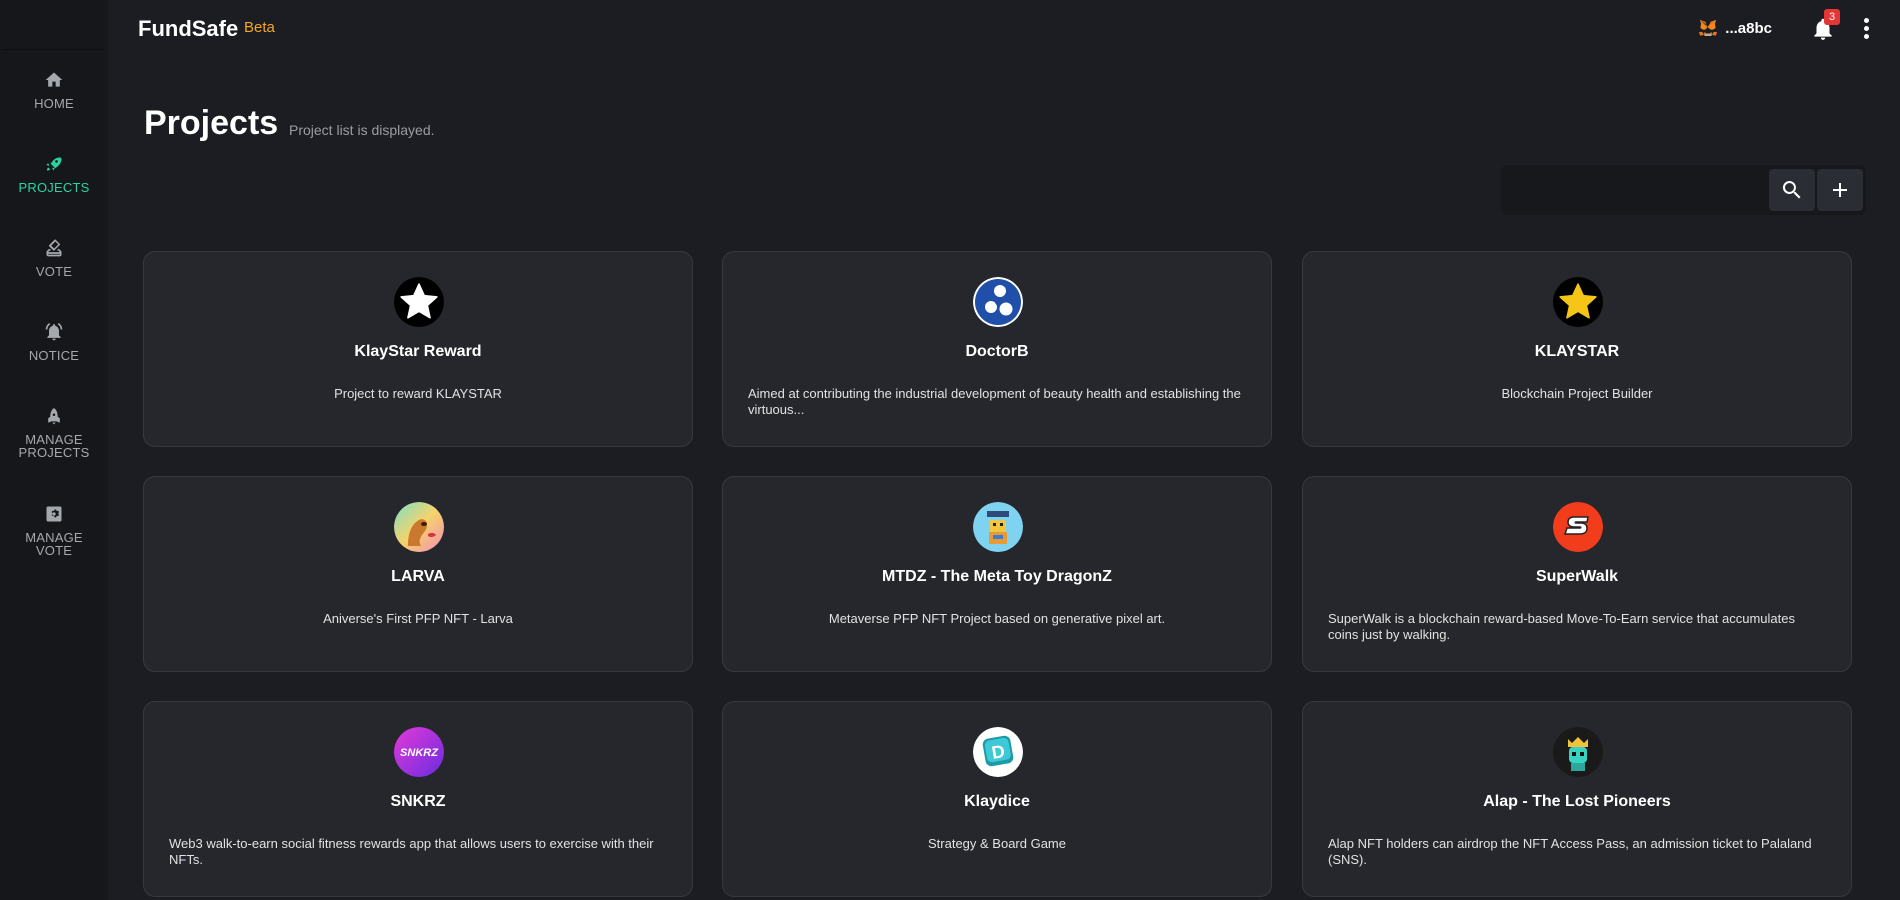 The width and height of the screenshot is (1900, 900). Describe the element at coordinates (259, 27) in the screenshot. I see `beta-tag: Beta` at that location.